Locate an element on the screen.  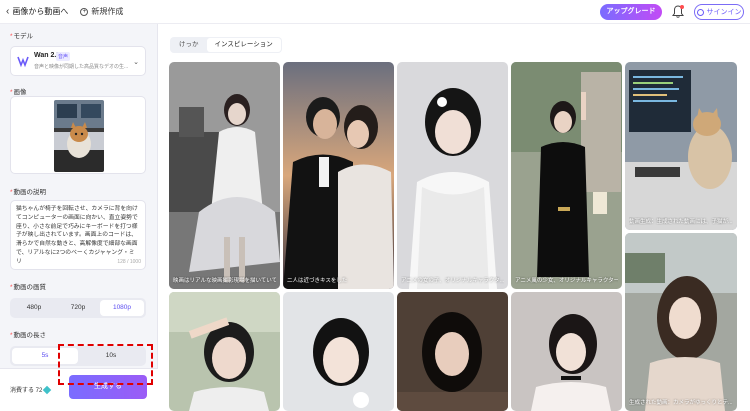
description-section-label: *動画の説明 is located at coordinates (28, 192).